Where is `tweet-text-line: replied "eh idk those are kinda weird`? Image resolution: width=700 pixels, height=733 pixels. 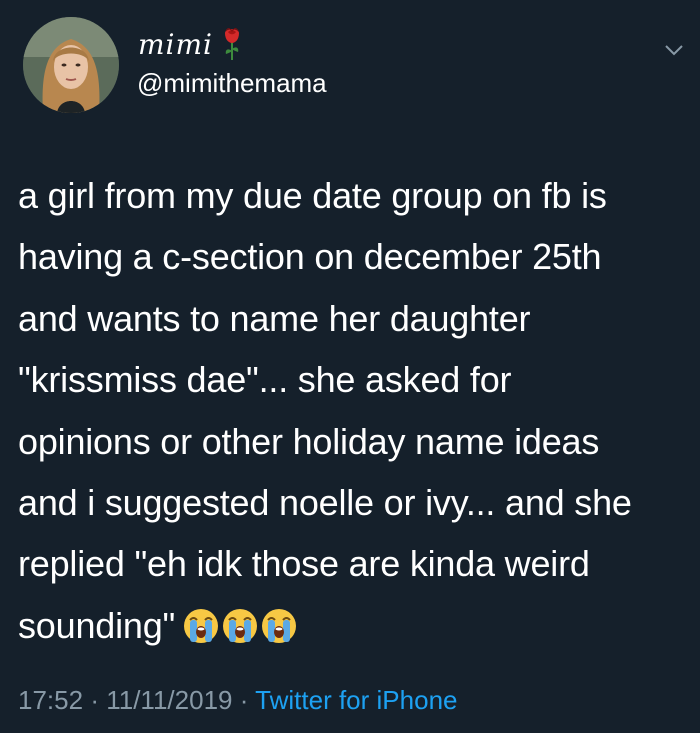
tweet-text-line: replied "eh idk those are kinda weird is located at coordinates (304, 564).